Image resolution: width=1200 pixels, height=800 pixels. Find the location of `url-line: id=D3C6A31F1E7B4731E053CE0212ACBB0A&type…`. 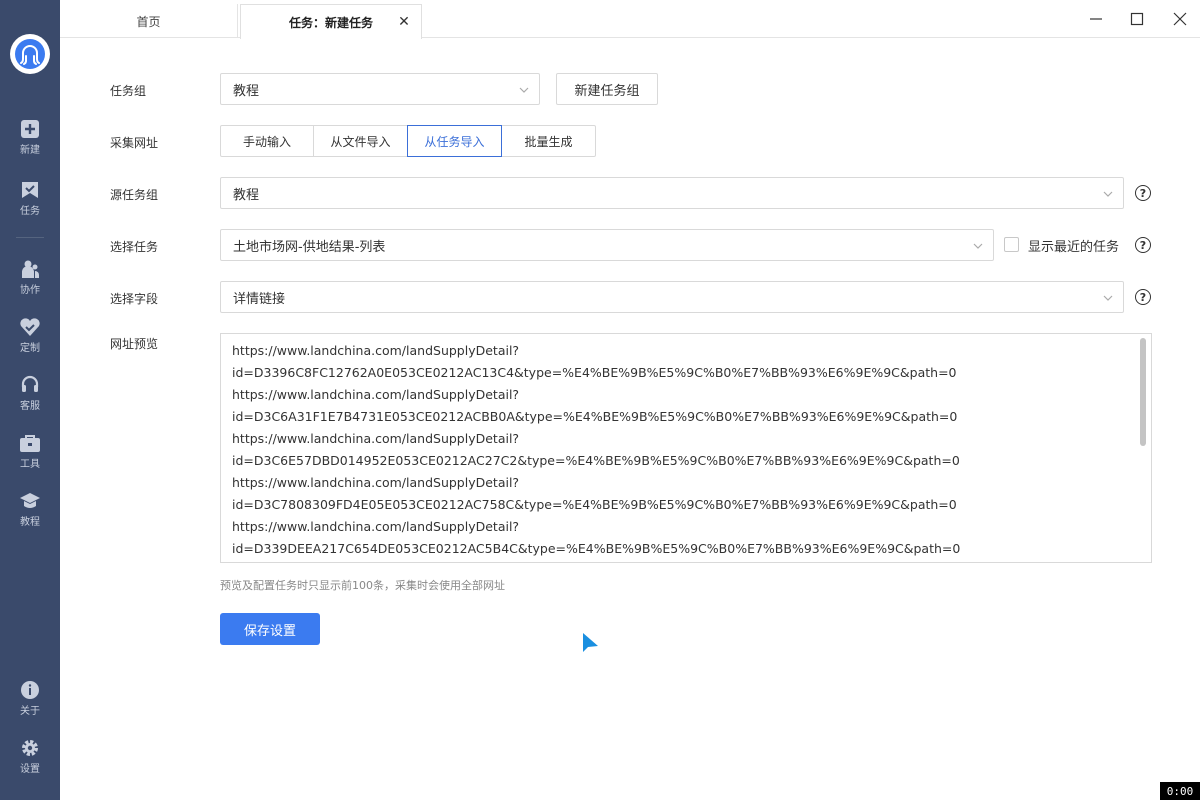

url-line: id=D3C6A31F1E7B4731E053CE0212ACBB0A&type… is located at coordinates (595, 416).